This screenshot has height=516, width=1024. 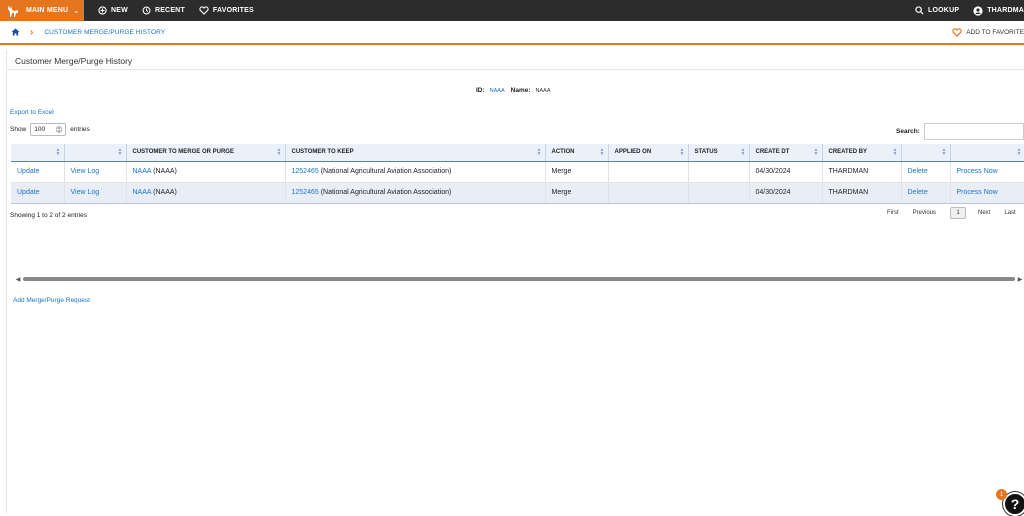 What do you see at coordinates (76, 11) in the screenshot?
I see `chevron-down-icon: ⌄` at bounding box center [76, 11].